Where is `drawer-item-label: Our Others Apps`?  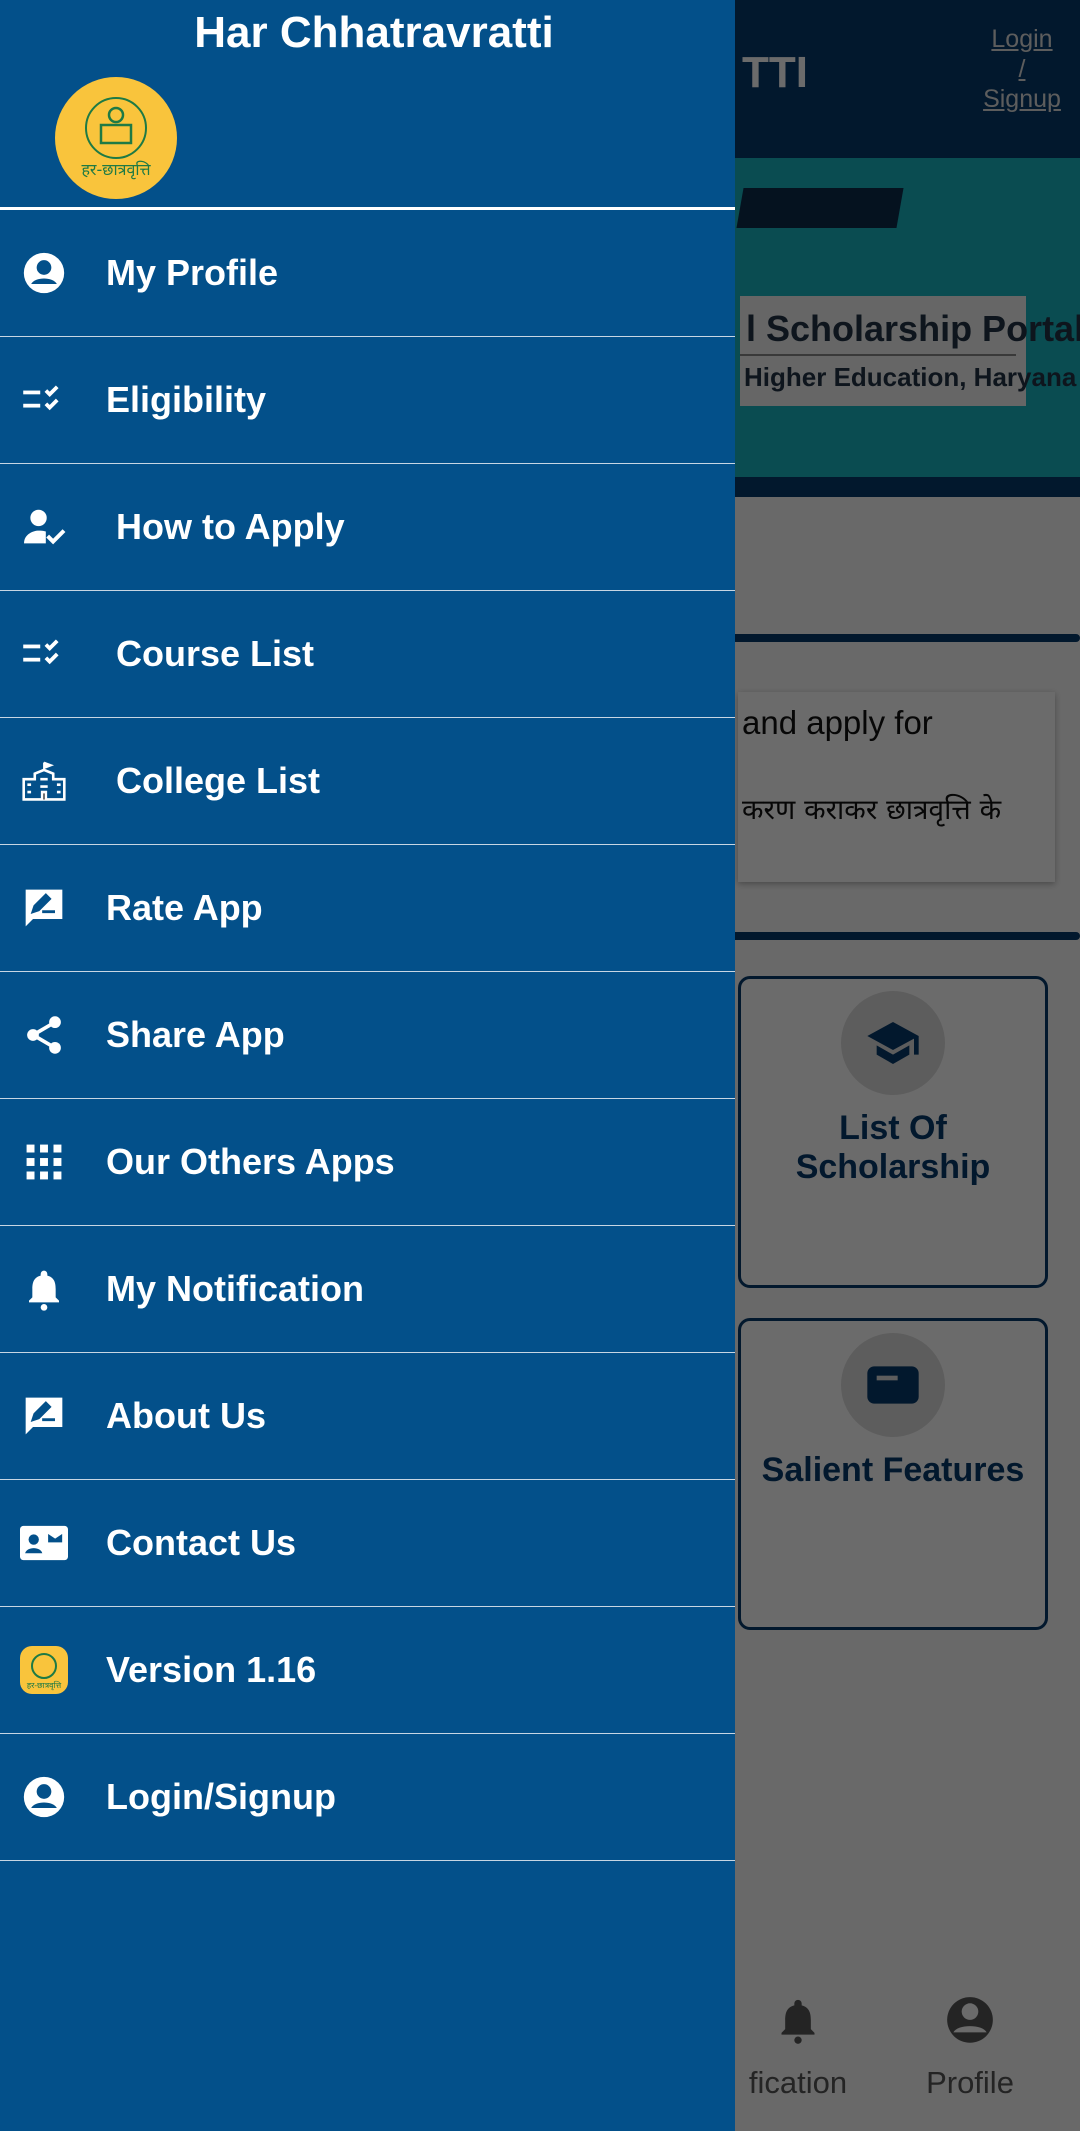 drawer-item-label: Our Others Apps is located at coordinates (250, 1161).